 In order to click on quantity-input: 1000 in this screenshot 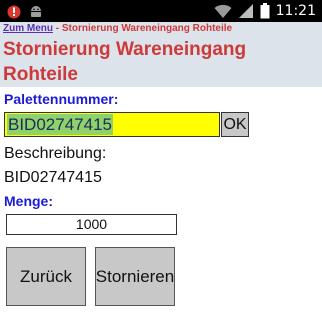, I will do `click(91, 224)`.